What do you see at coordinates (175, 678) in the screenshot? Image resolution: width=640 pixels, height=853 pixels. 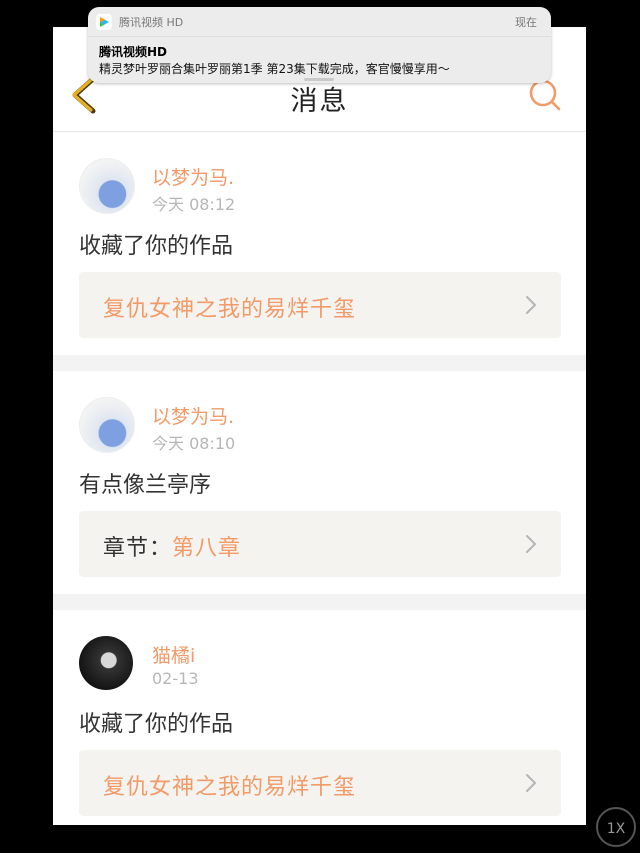 I see `message-time: 02-13` at bounding box center [175, 678].